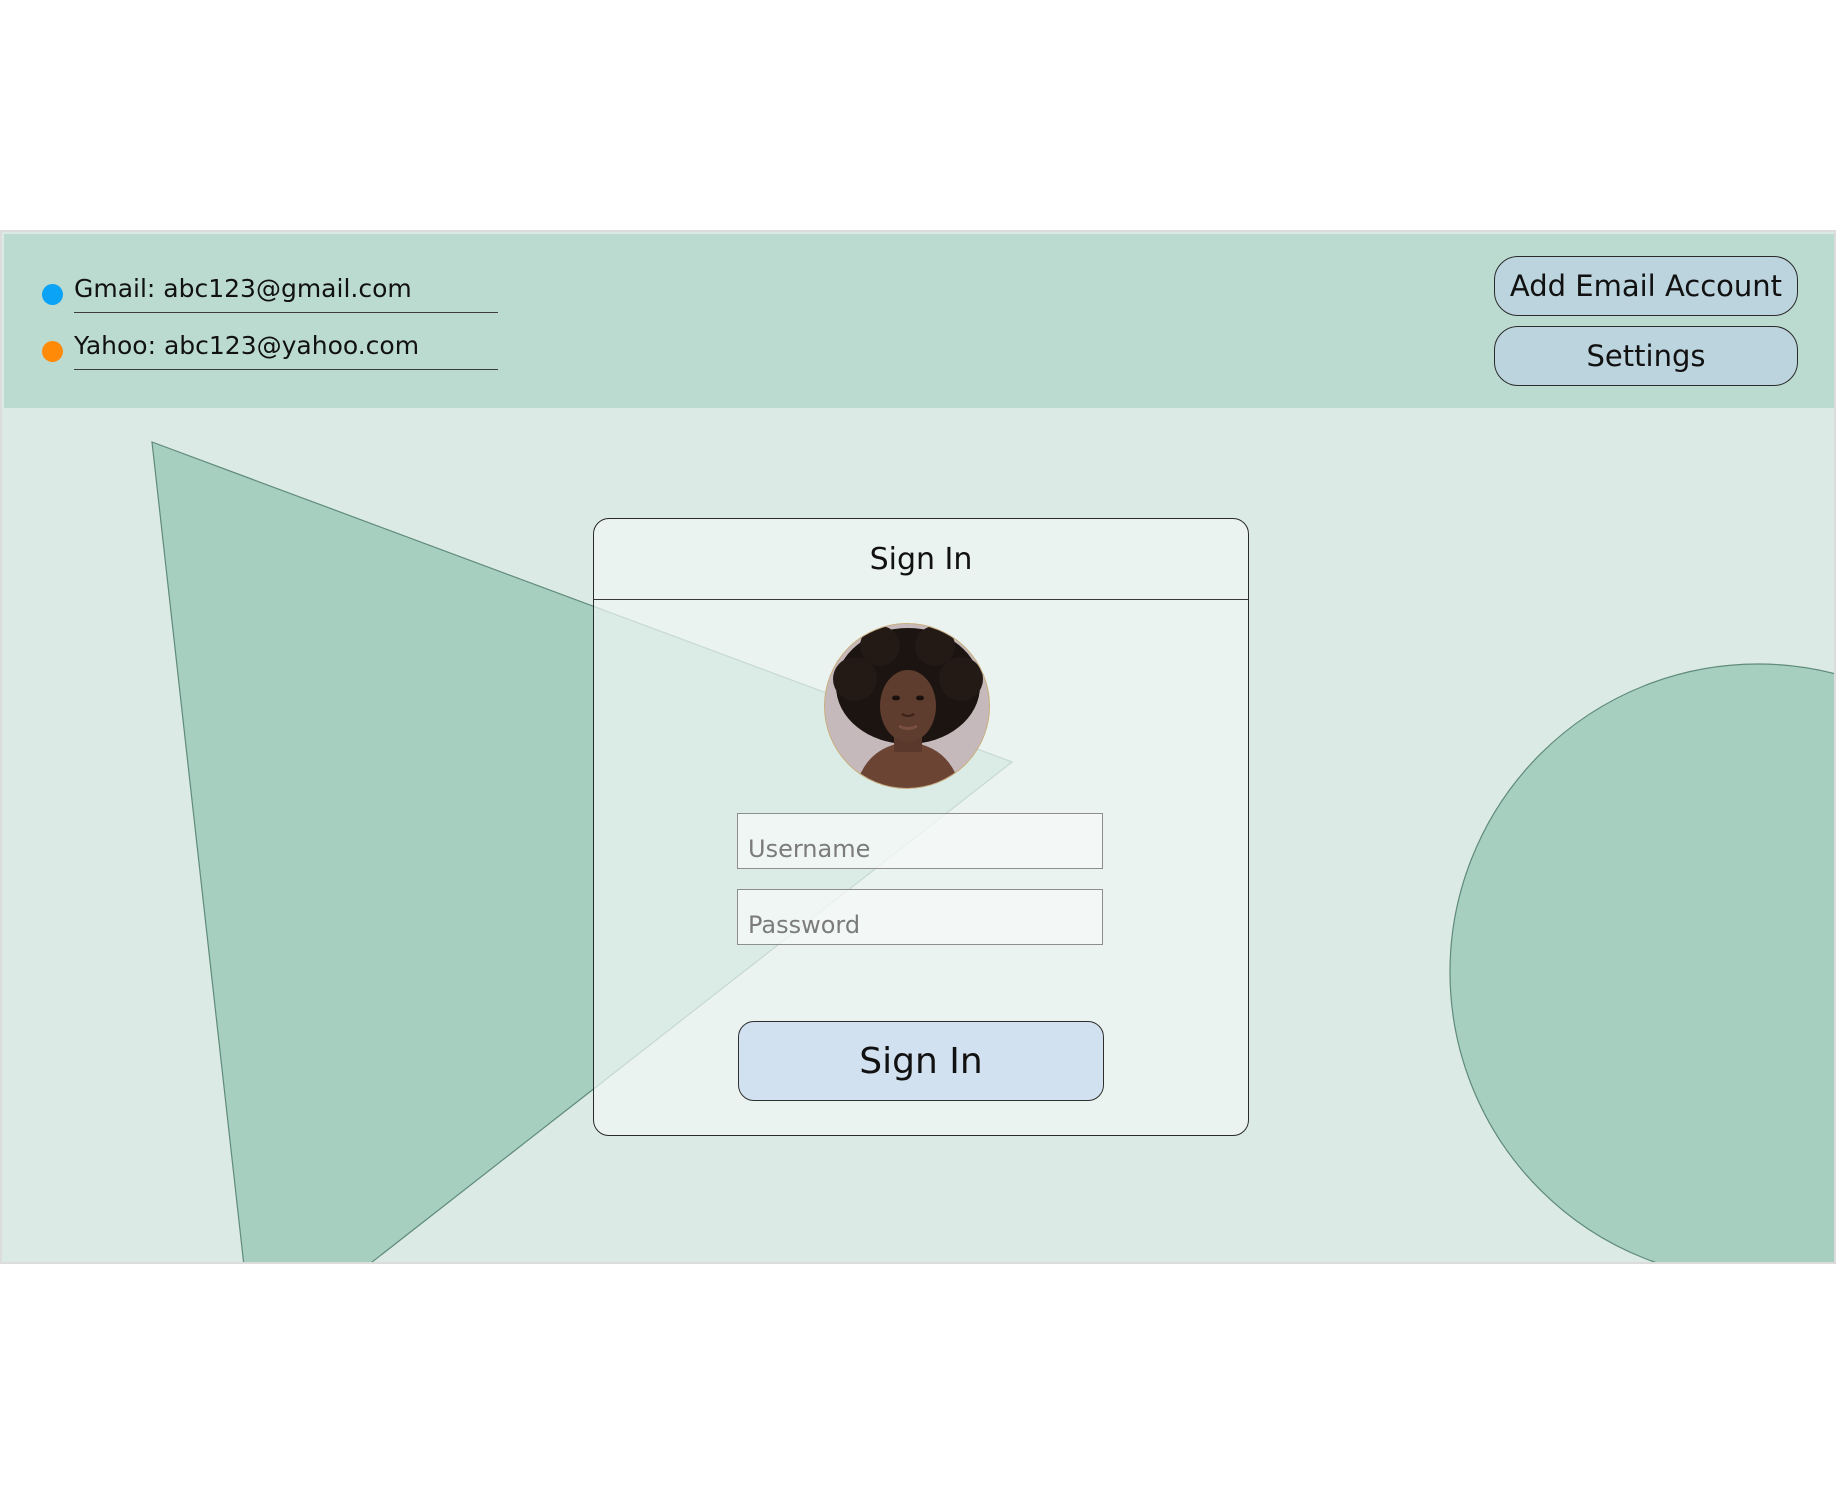 This screenshot has width=1836, height=1496. I want to click on password-input, so click(920, 917).